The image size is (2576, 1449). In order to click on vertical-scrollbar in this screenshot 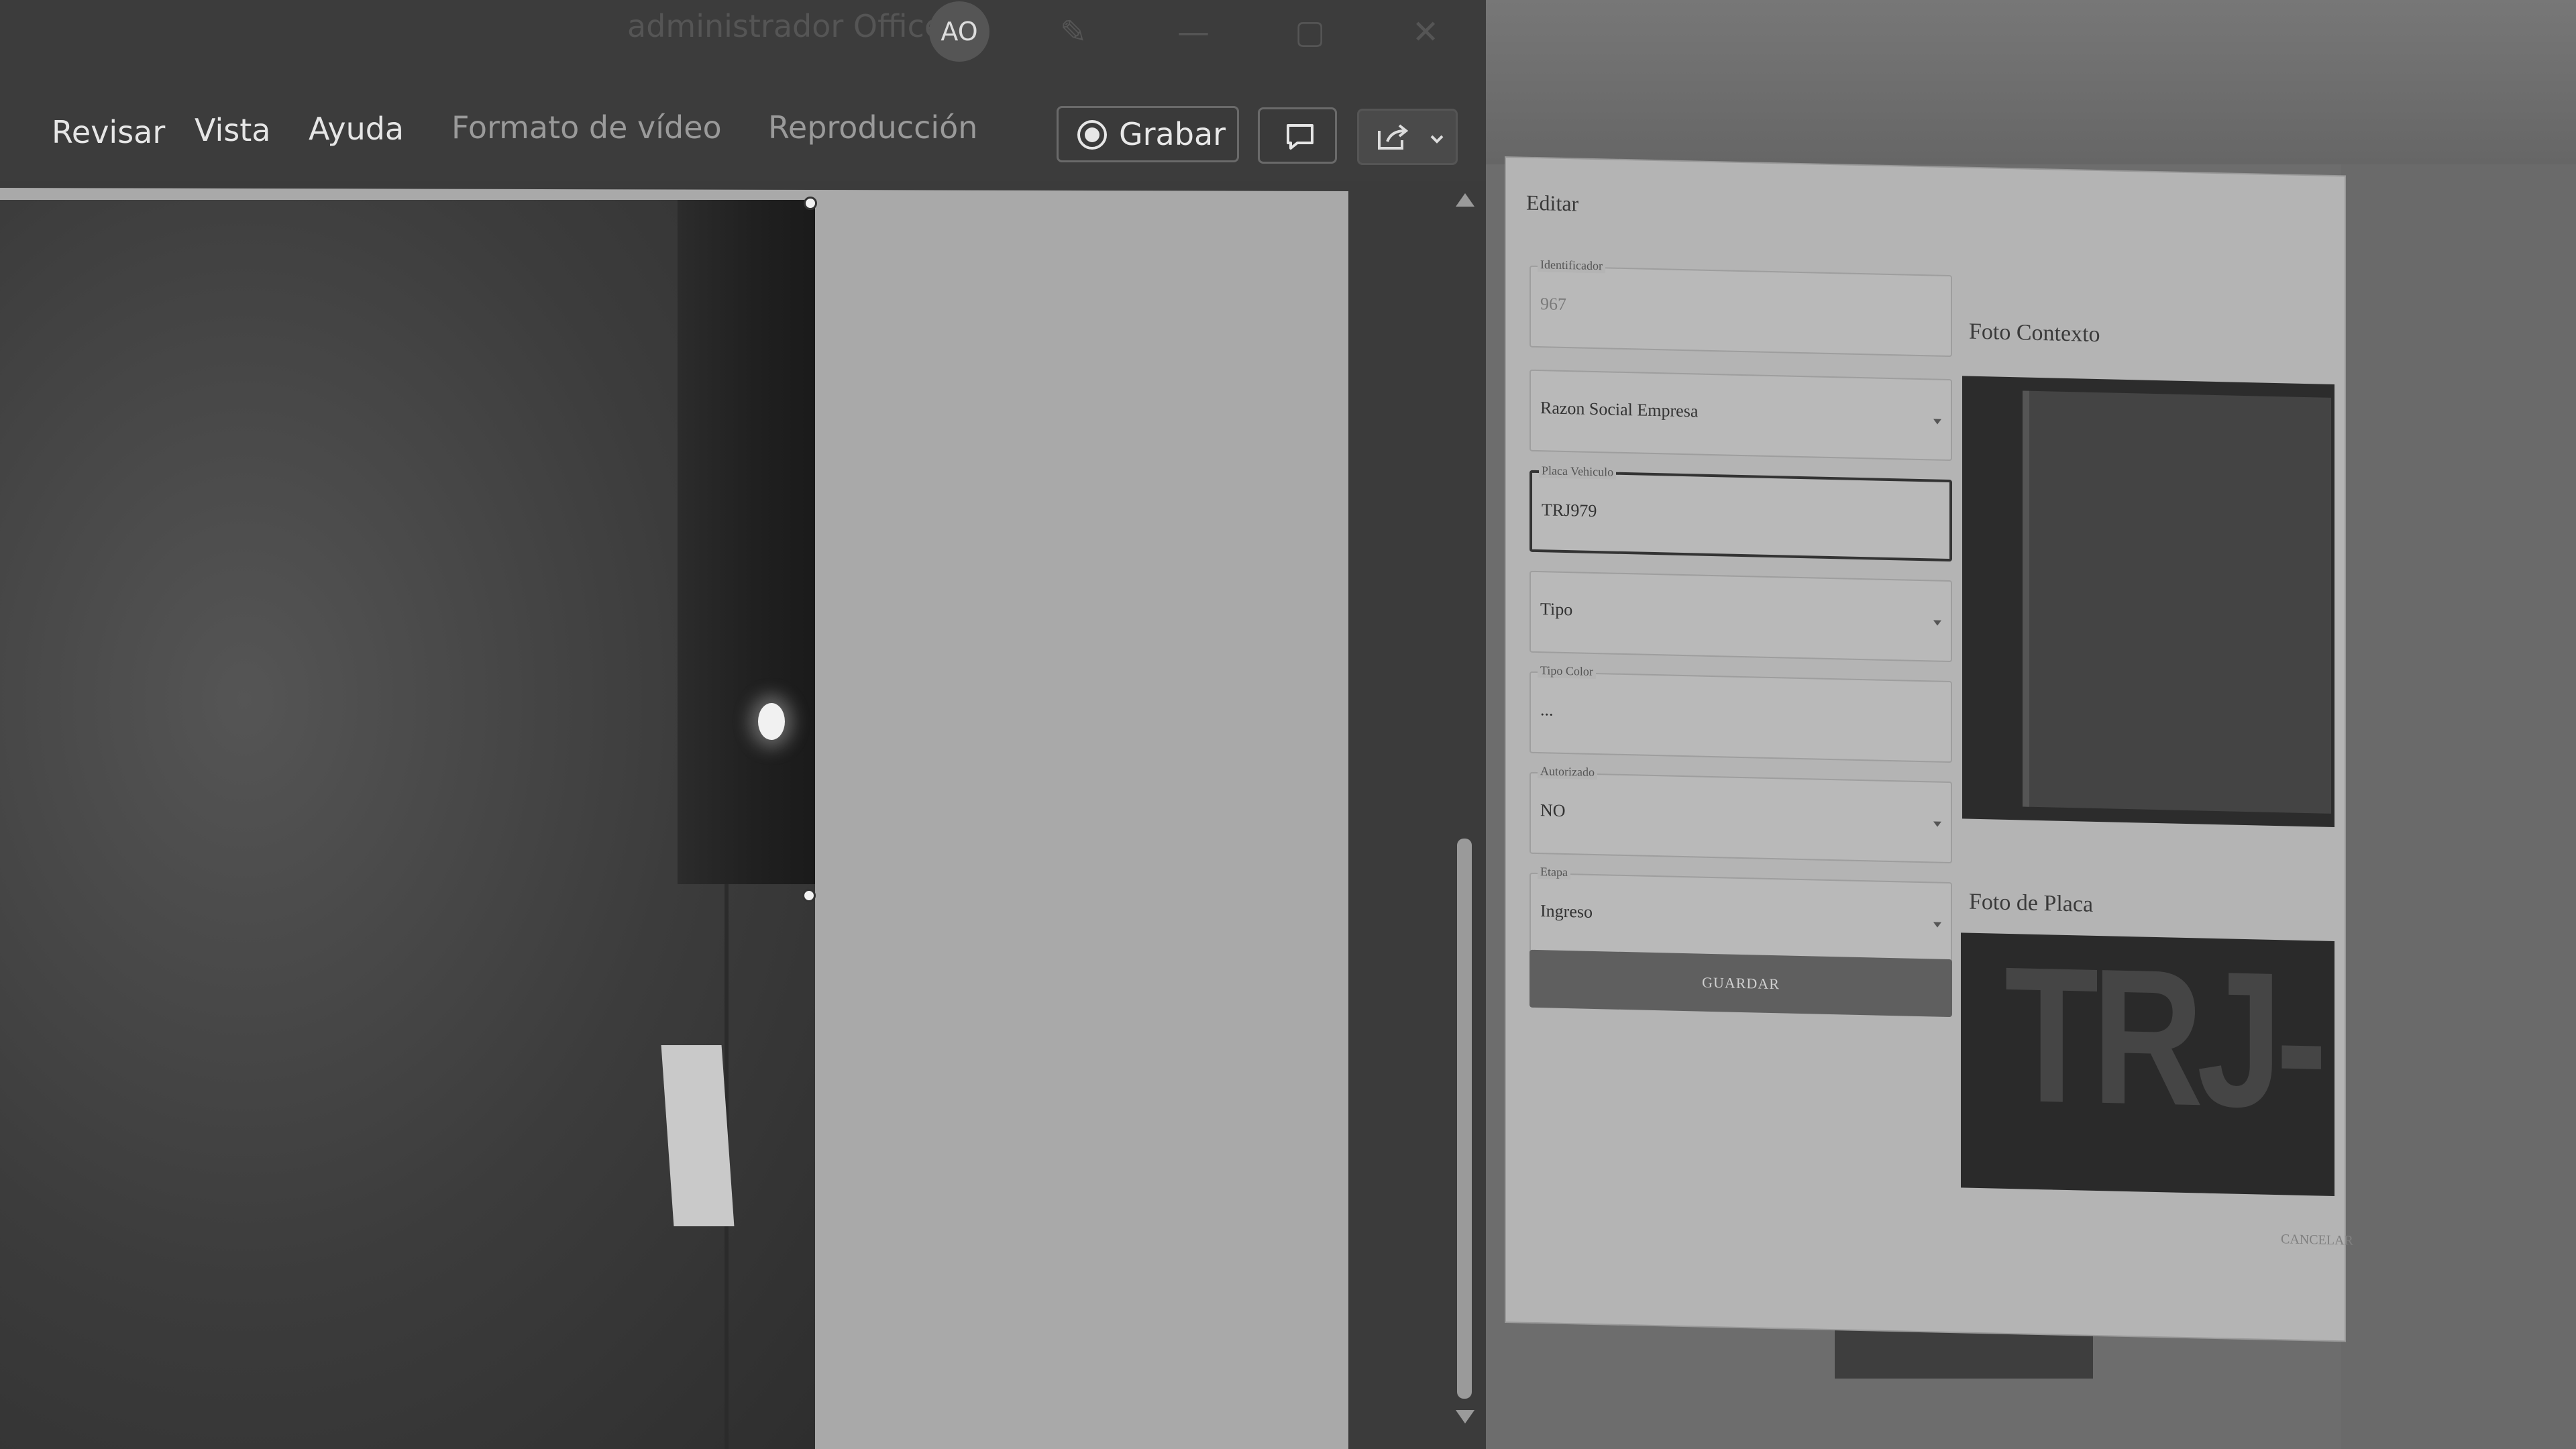, I will do `click(1464, 1119)`.